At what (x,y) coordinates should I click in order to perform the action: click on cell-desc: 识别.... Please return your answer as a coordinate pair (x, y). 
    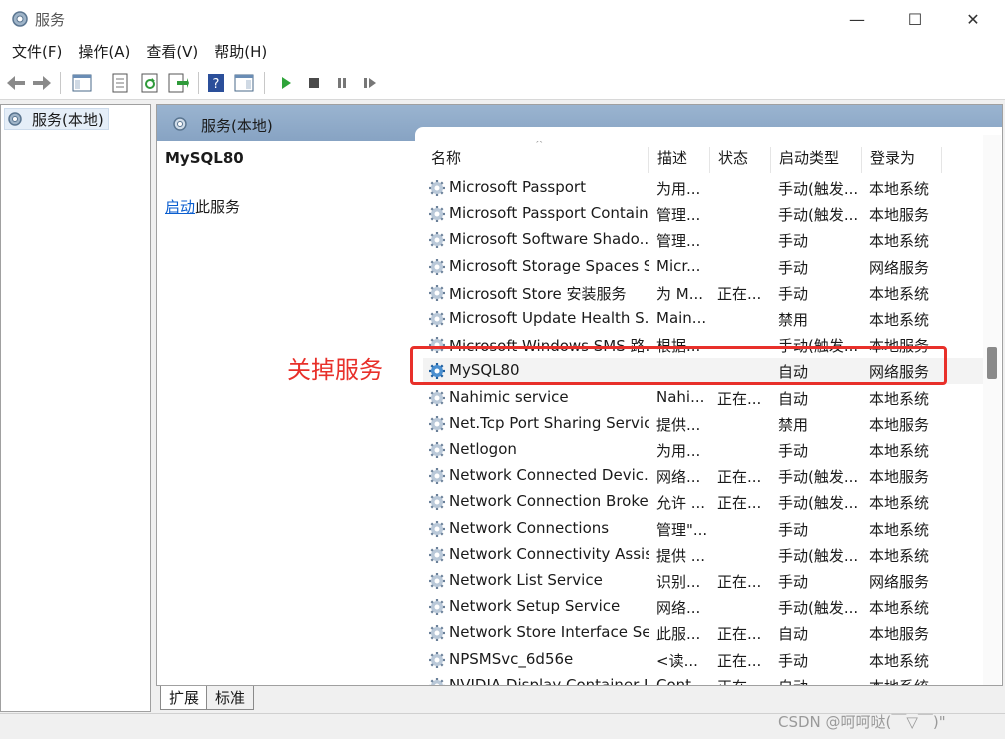
    Looking at the image, I should click on (678, 582).